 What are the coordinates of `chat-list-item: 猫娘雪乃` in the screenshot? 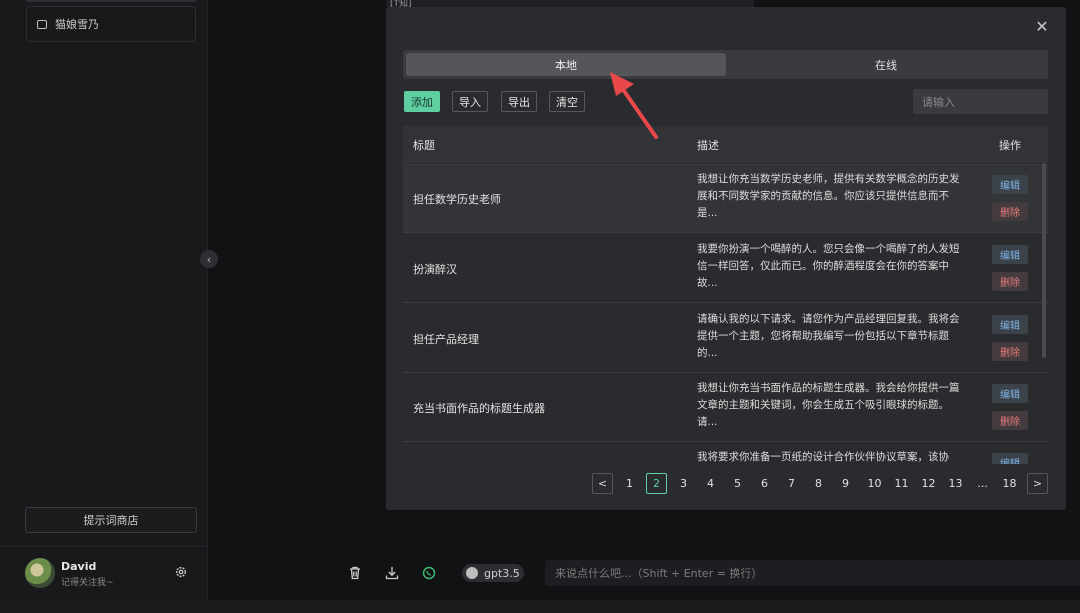 It's located at (111, 24).